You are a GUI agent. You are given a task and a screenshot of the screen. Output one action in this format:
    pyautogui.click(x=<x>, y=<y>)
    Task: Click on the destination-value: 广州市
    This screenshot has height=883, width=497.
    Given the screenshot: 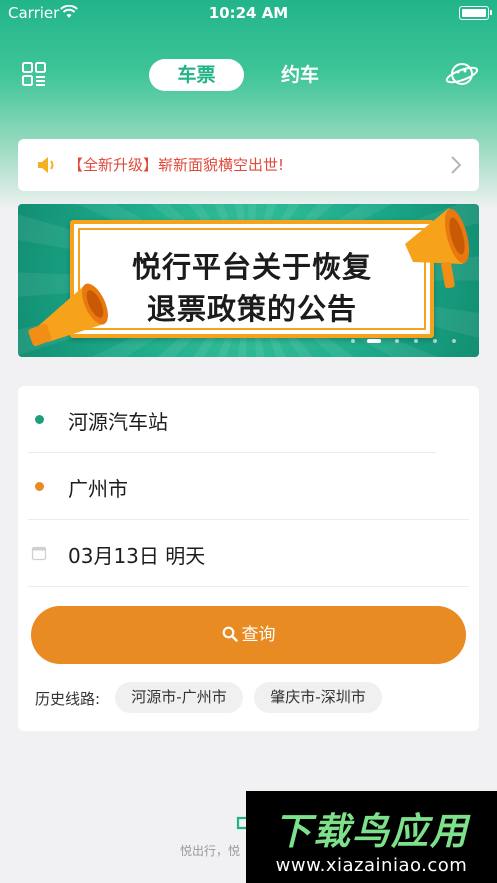 What is the action you would take?
    pyautogui.click(x=98, y=489)
    